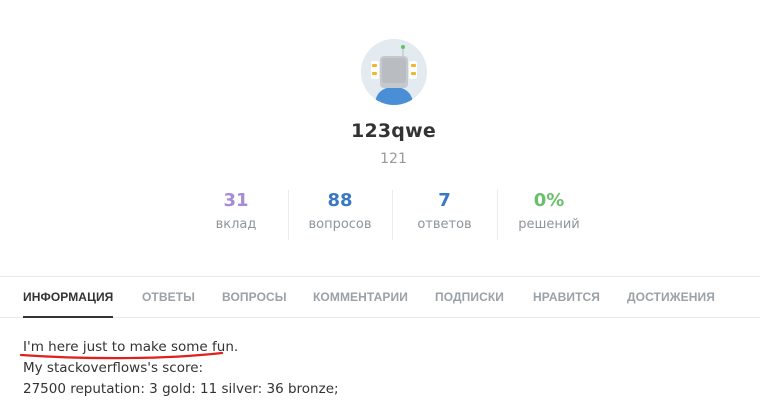 The image size is (760, 420). What do you see at coordinates (393, 131) in the screenshot?
I see `username: 123qwe` at bounding box center [393, 131].